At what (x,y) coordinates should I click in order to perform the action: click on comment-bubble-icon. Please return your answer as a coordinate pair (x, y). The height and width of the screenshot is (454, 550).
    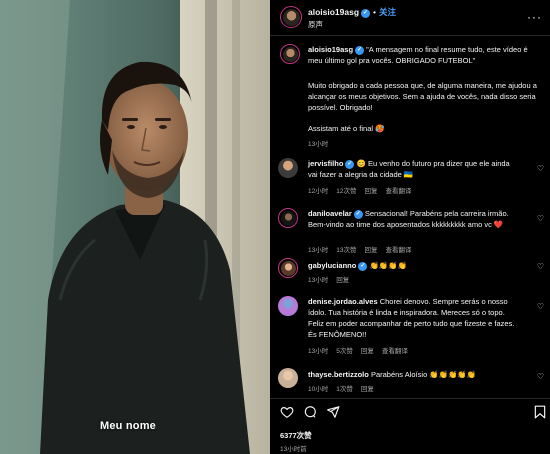
    Looking at the image, I should click on (310, 412).